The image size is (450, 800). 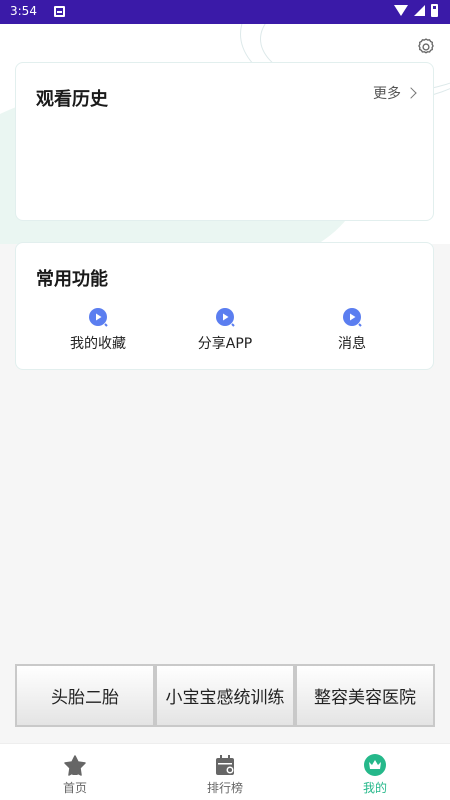 What do you see at coordinates (85, 695) in the screenshot?
I see `tag-button: 头胎二胎` at bounding box center [85, 695].